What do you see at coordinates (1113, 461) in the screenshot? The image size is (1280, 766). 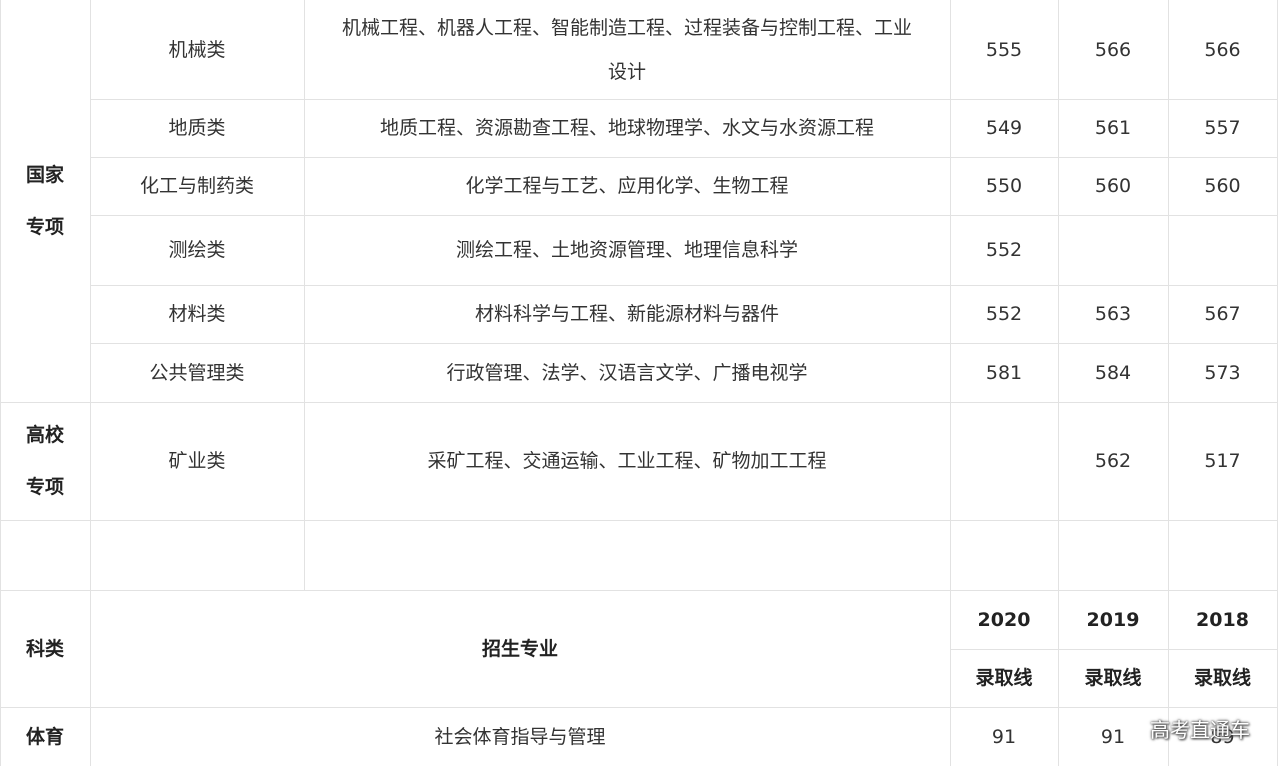 I see `score-2019: 562` at bounding box center [1113, 461].